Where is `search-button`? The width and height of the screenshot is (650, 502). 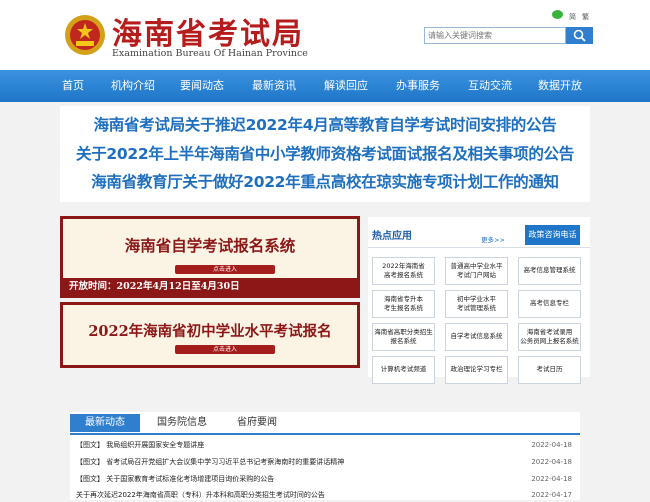 search-button is located at coordinates (579, 35).